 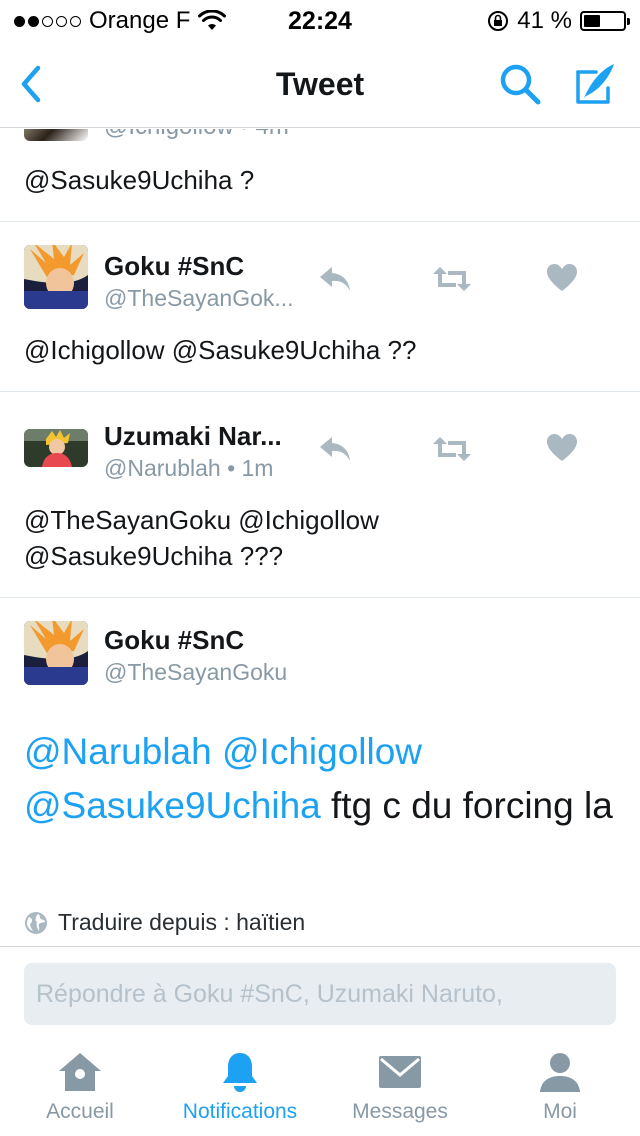 I want to click on tweet-handle: @TheSayanGoku, so click(x=196, y=672).